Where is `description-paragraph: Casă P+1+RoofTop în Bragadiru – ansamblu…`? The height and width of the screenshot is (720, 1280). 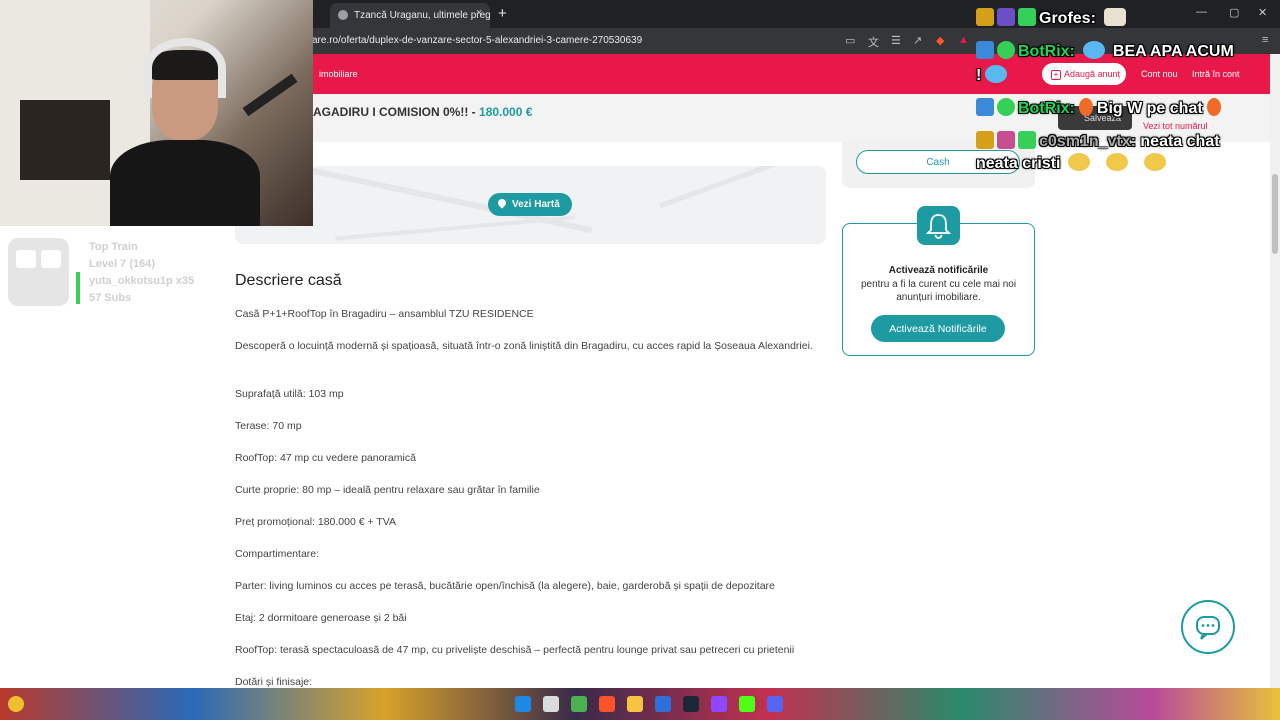 description-paragraph: Casă P+1+RoofTop în Bragadiru – ansamblu… is located at coordinates (384, 314).